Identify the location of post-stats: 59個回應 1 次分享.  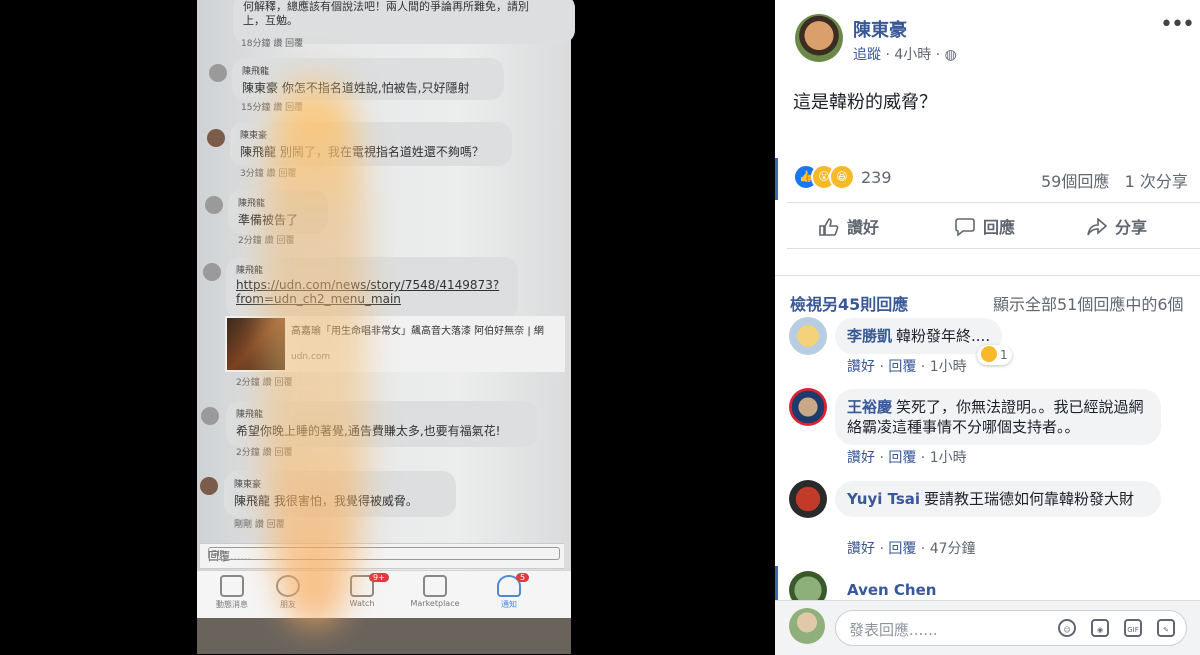
(1114, 180).